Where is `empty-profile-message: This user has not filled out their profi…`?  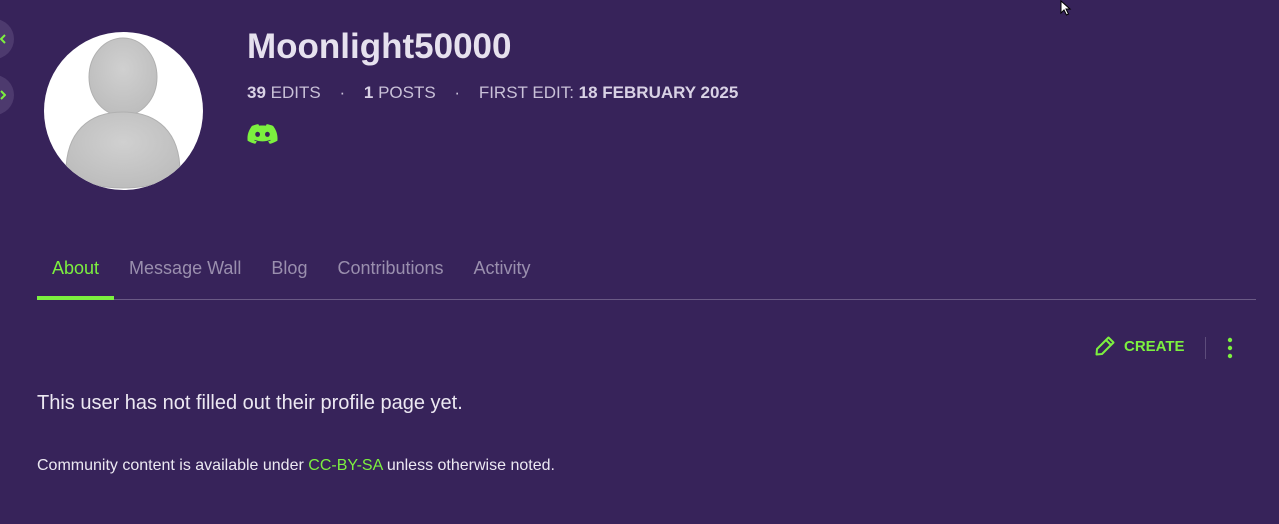
empty-profile-message: This user has not filled out their profi… is located at coordinates (250, 403).